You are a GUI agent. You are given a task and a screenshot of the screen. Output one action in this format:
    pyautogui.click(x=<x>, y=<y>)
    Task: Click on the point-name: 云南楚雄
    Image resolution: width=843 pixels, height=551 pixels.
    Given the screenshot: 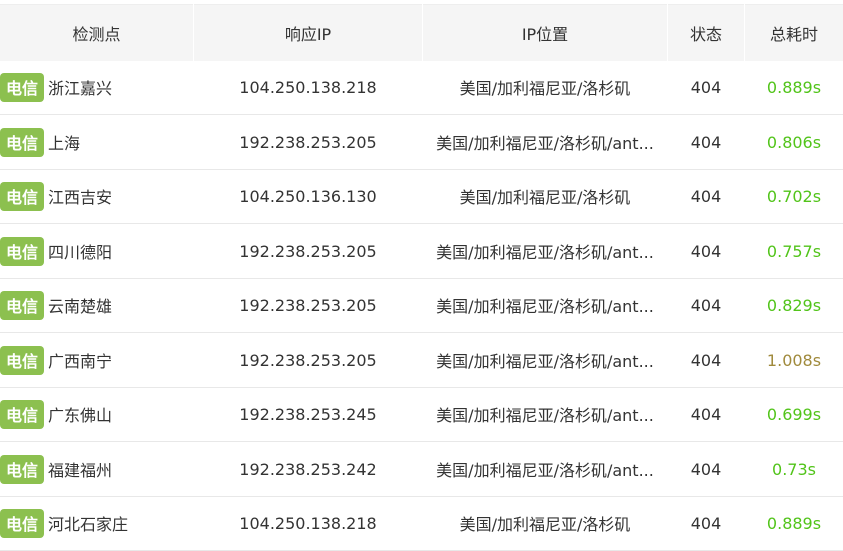 What is the action you would take?
    pyautogui.click(x=80, y=306)
    